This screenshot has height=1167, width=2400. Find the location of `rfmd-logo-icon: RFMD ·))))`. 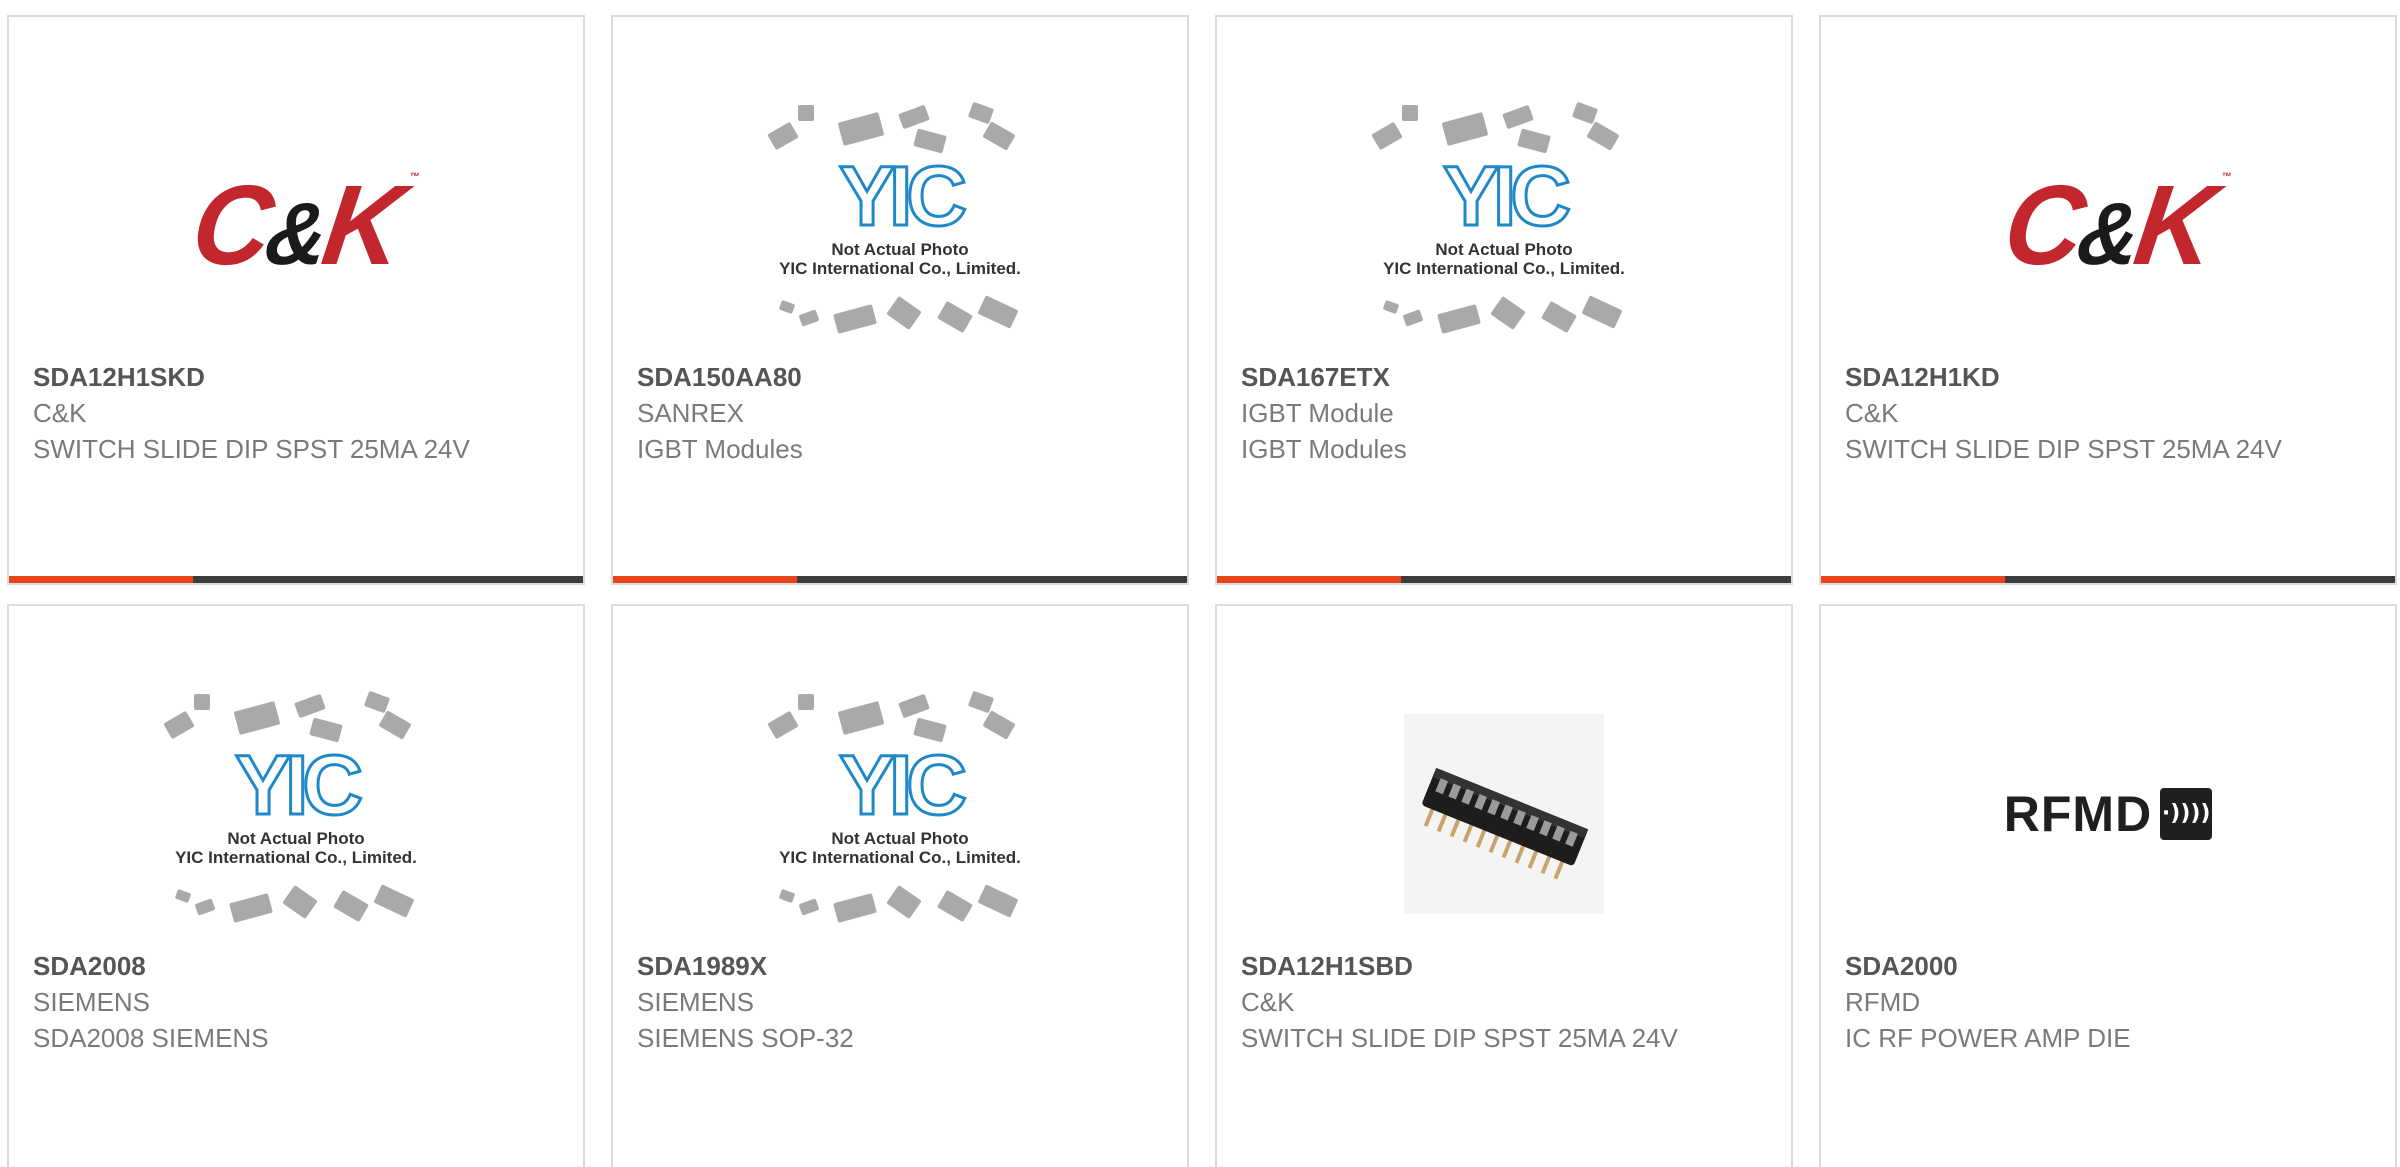

rfmd-logo-icon: RFMD ·)))) is located at coordinates (2108, 813).